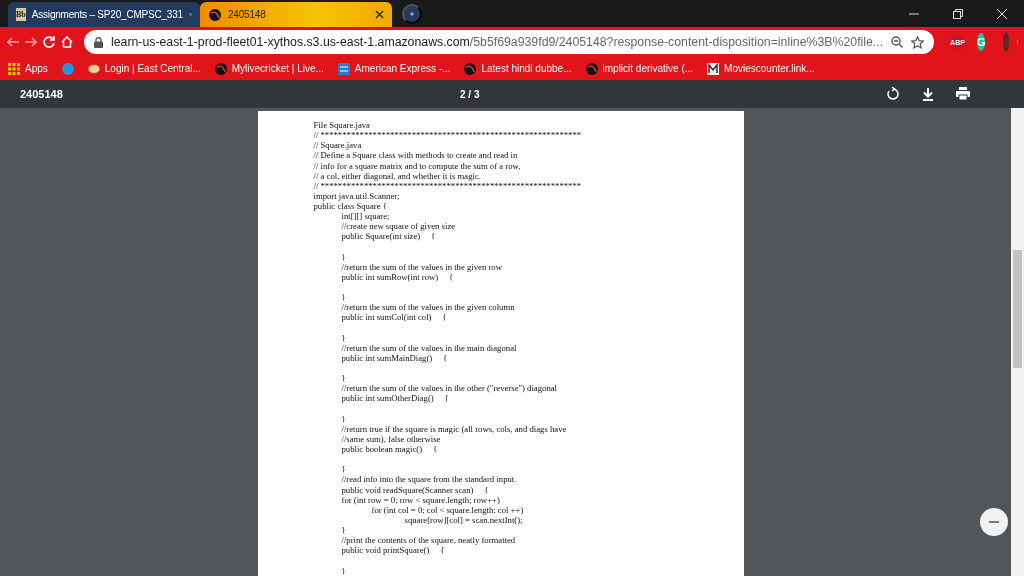 The image size is (1024, 576). I want to click on code-line: //return the sum of the values in the main diagonal, so click(429, 347).